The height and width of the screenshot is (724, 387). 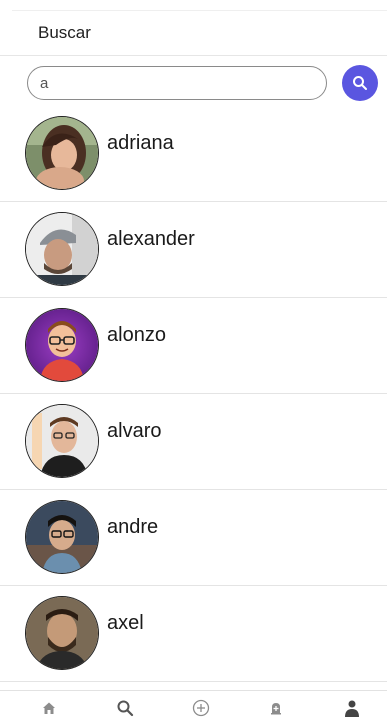 I want to click on list-item: axel, so click(x=193, y=634).